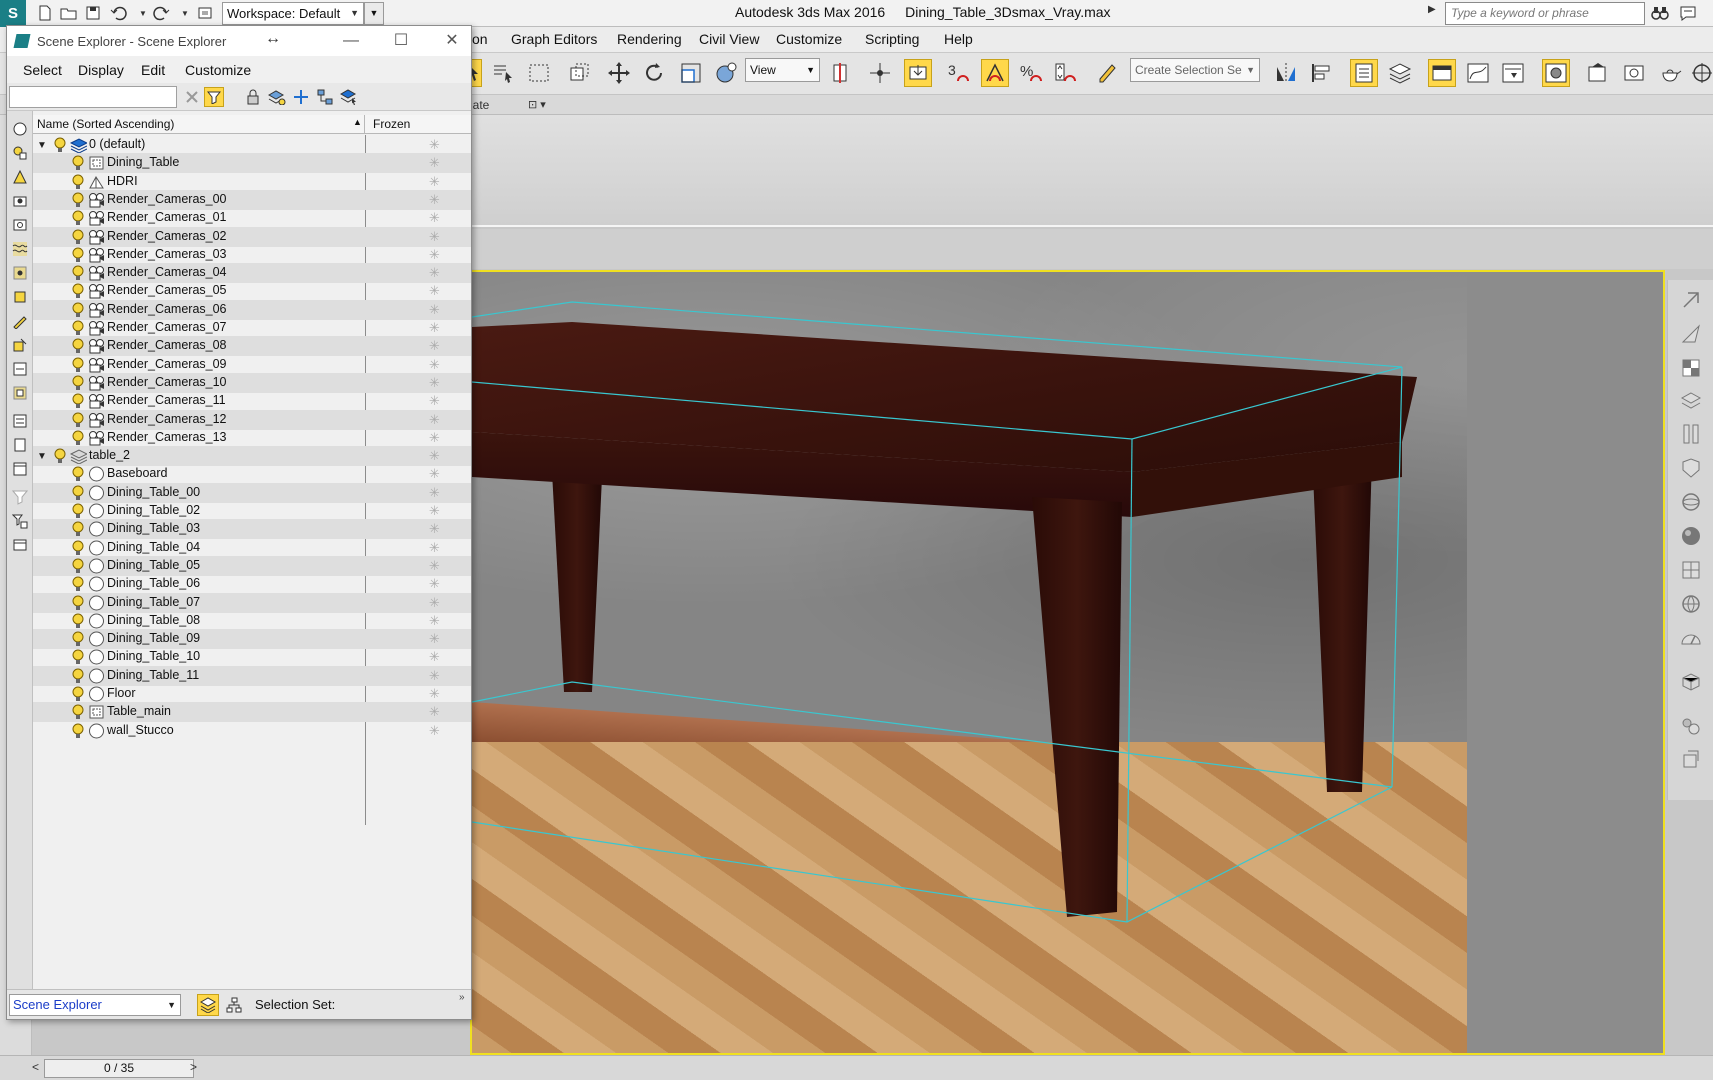 Image resolution: width=1713 pixels, height=1080 pixels. I want to click on sort-ascending-icon: ▲, so click(357, 122).